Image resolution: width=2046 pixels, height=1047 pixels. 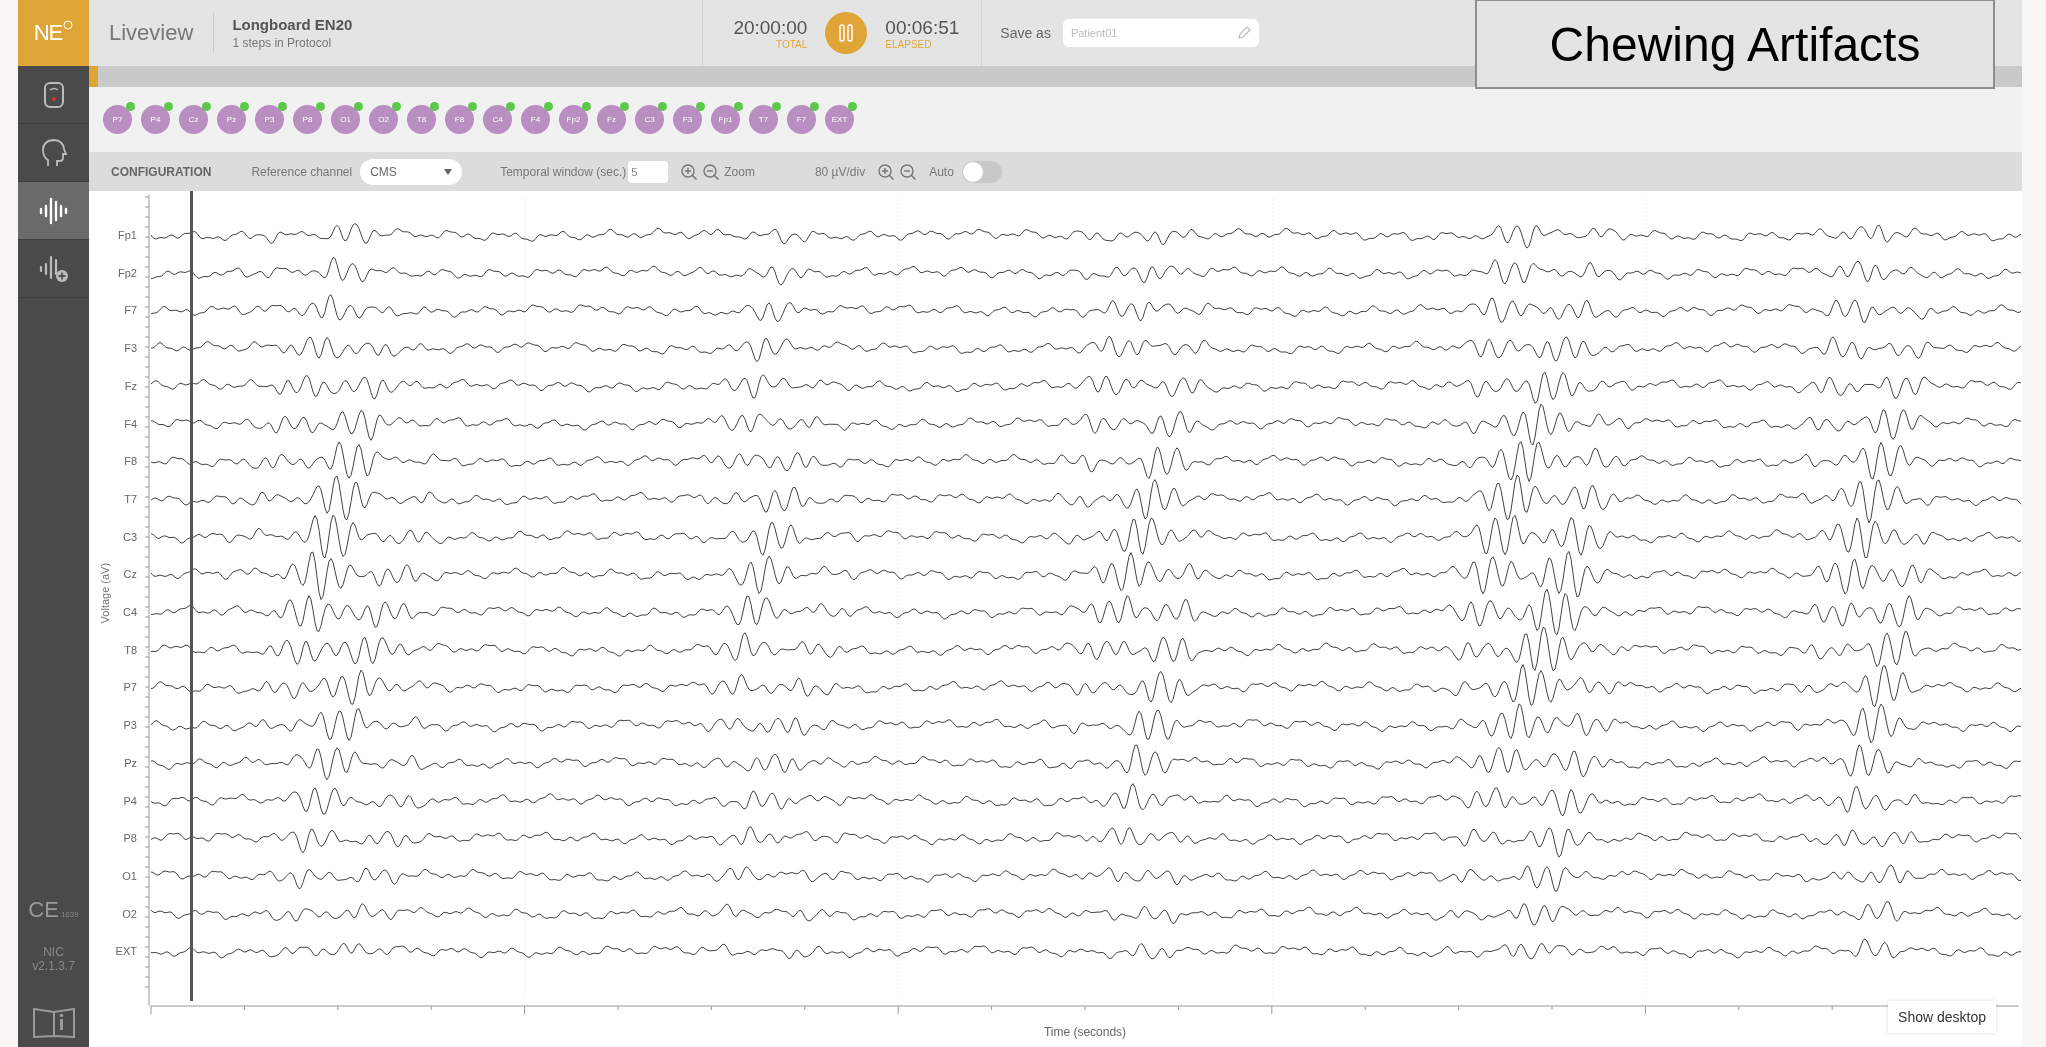 What do you see at coordinates (130, 800) in the screenshot?
I see `channel-label: P4` at bounding box center [130, 800].